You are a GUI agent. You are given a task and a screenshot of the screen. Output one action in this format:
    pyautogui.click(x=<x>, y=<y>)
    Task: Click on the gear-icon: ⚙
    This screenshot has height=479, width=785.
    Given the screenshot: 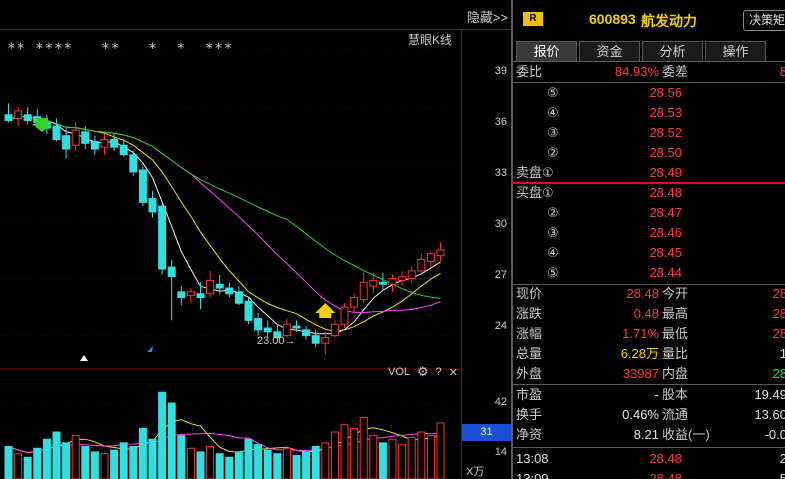 What is the action you would take?
    pyautogui.click(x=423, y=372)
    